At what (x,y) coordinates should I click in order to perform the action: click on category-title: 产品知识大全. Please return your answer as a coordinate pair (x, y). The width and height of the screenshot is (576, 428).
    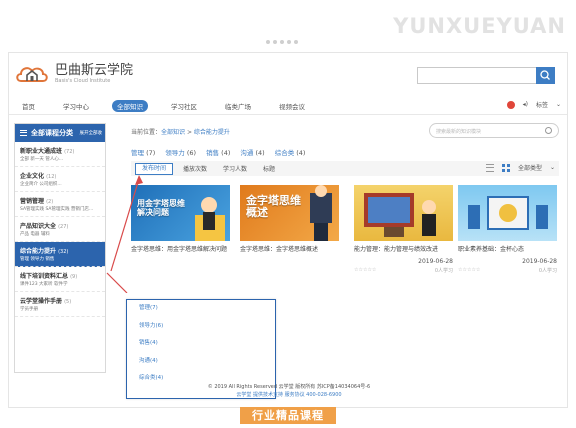
    Looking at the image, I should click on (38, 226).